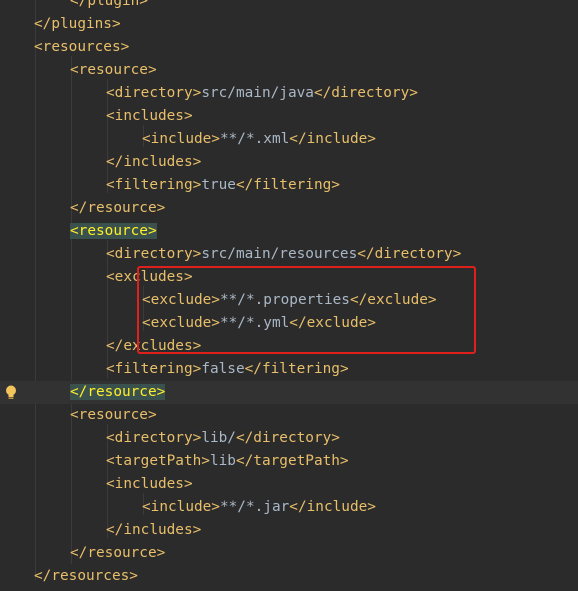 Image resolution: width=578 pixels, height=591 pixels. Describe the element at coordinates (223, 369) in the screenshot. I see `xml-text: false` at that location.